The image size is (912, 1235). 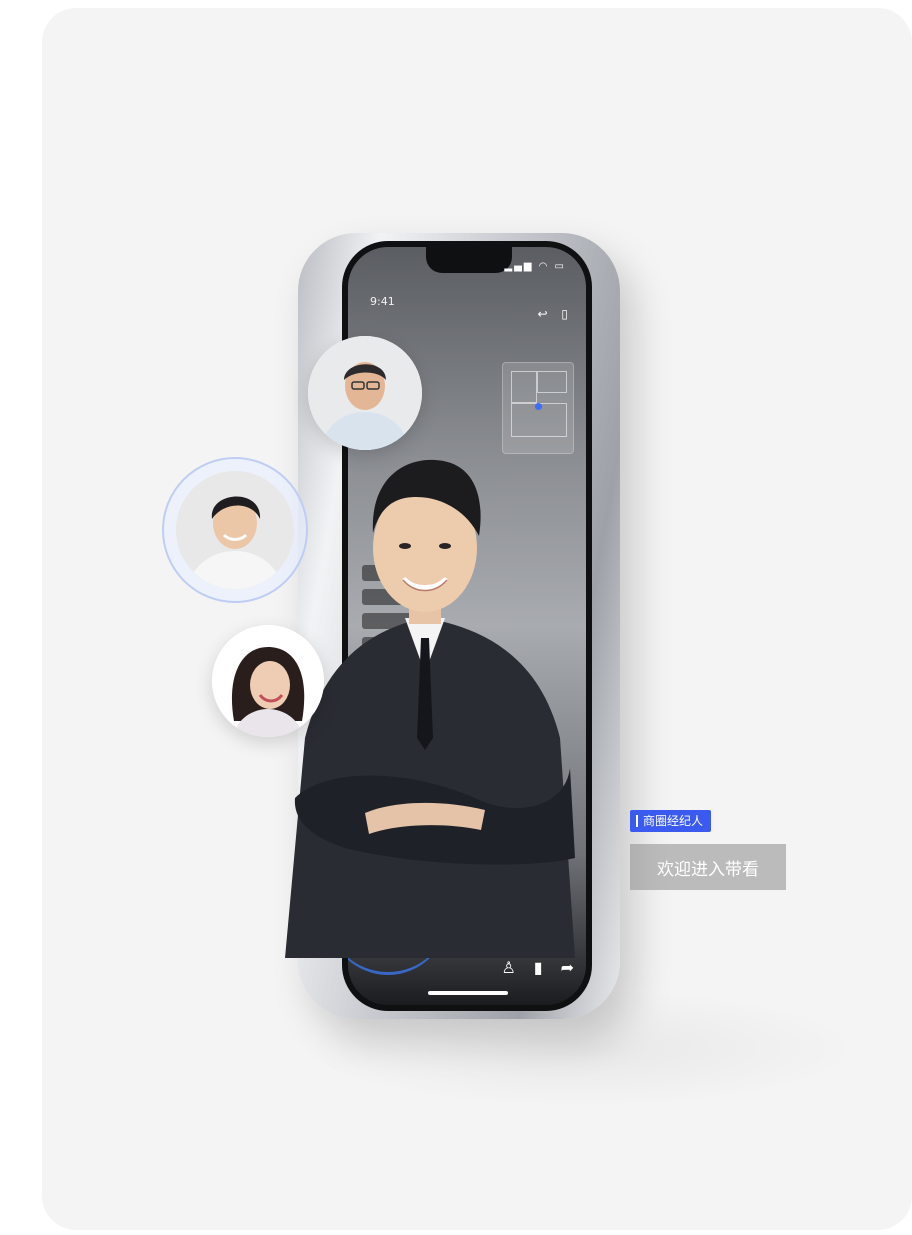 What do you see at coordinates (535, 266) in the screenshot?
I see `status-icons: ▂▄▆ ◠ ▭` at bounding box center [535, 266].